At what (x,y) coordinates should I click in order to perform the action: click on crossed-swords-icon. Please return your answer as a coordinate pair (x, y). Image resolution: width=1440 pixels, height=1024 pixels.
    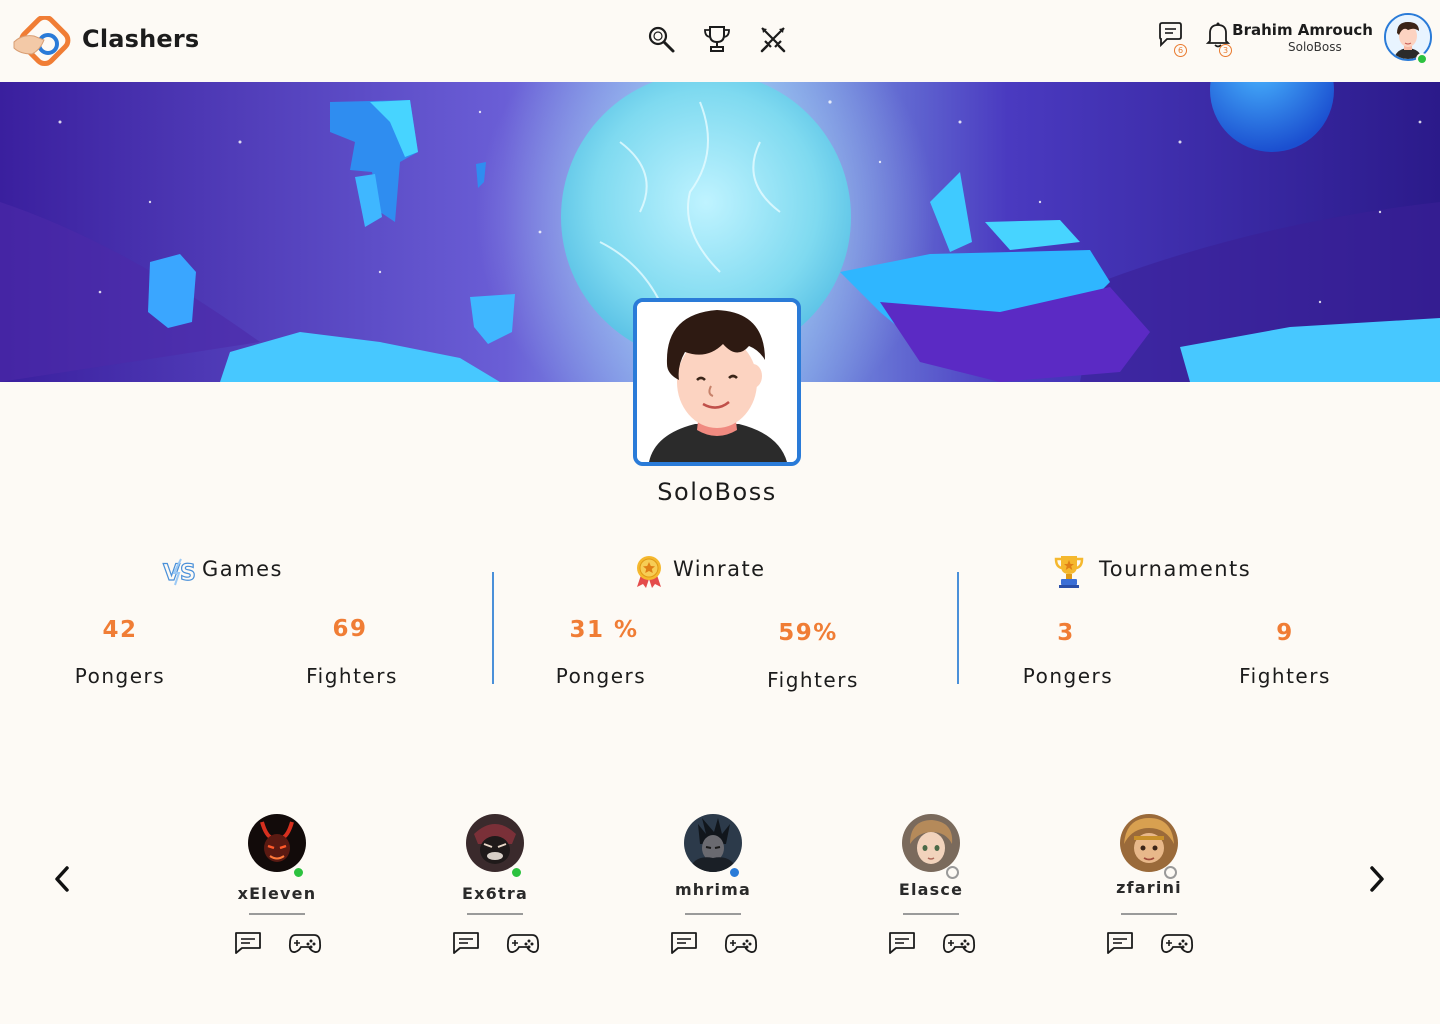
    Looking at the image, I should click on (773, 39).